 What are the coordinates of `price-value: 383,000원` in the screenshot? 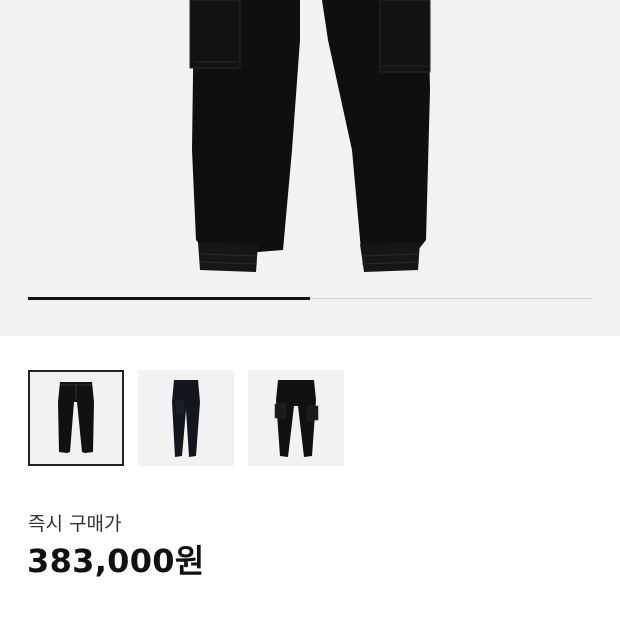 It's located at (116, 561).